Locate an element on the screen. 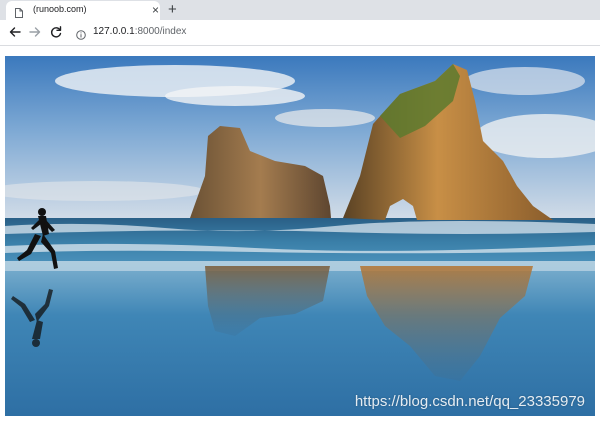  url-host: 127.0.0.1 is located at coordinates (114, 31).